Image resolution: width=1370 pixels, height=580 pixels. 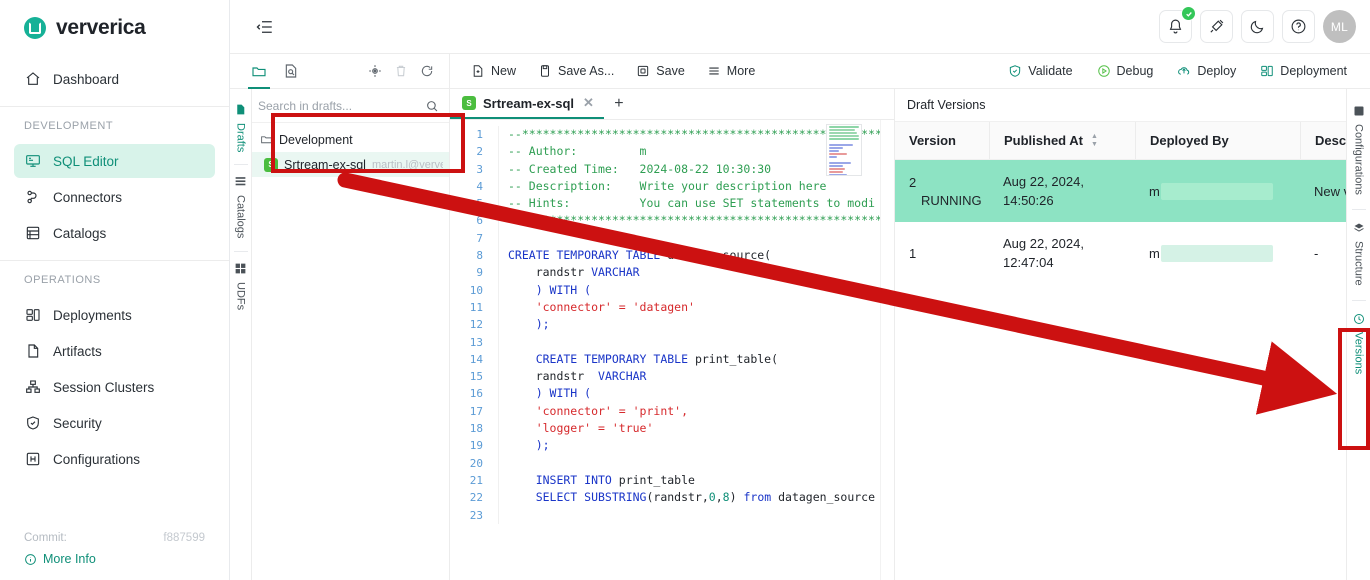 I want to click on table-row: 1 Aug 22, 2024, 12:47:04 m -, so click(x=1120, y=253).